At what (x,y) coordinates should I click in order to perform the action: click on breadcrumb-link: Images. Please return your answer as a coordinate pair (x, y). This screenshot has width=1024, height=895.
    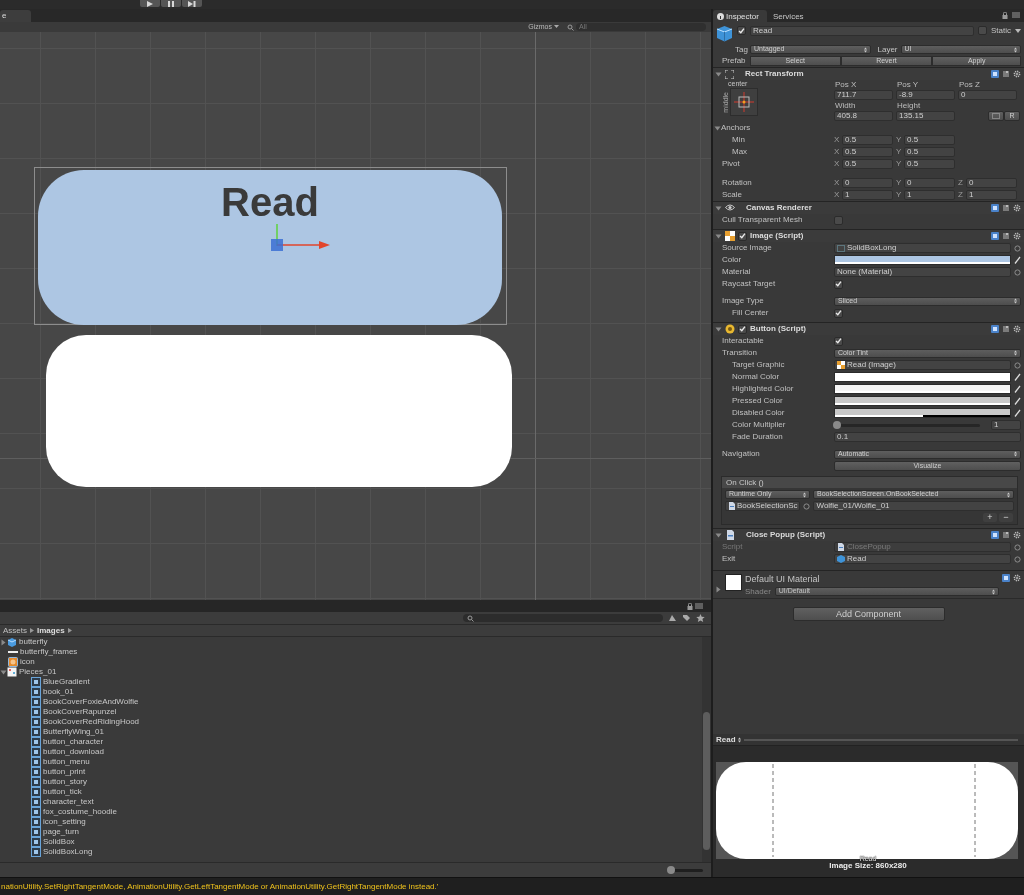
    Looking at the image, I should click on (51, 630).